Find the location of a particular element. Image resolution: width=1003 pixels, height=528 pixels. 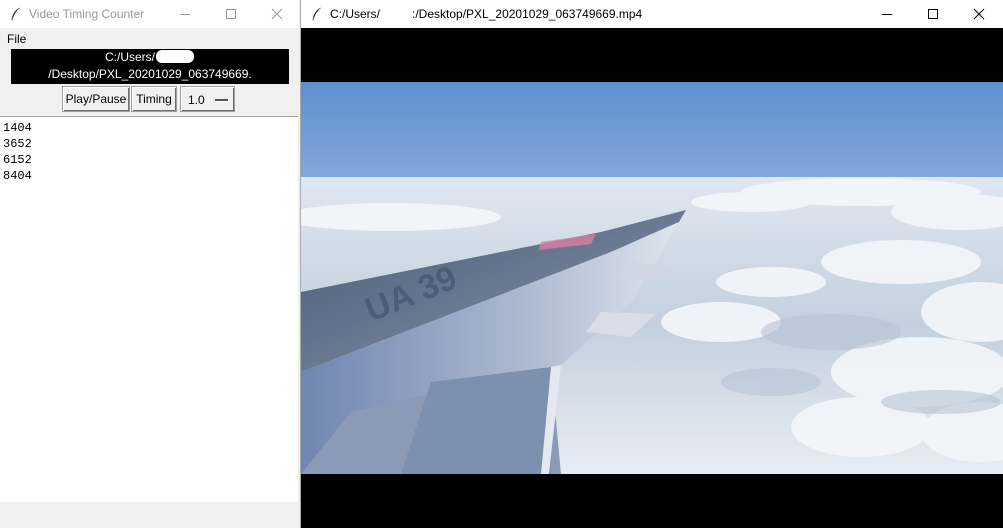

title-suffix: :/Desktop/PXL_20201029_063749669.mp4 is located at coordinates (527, 14).